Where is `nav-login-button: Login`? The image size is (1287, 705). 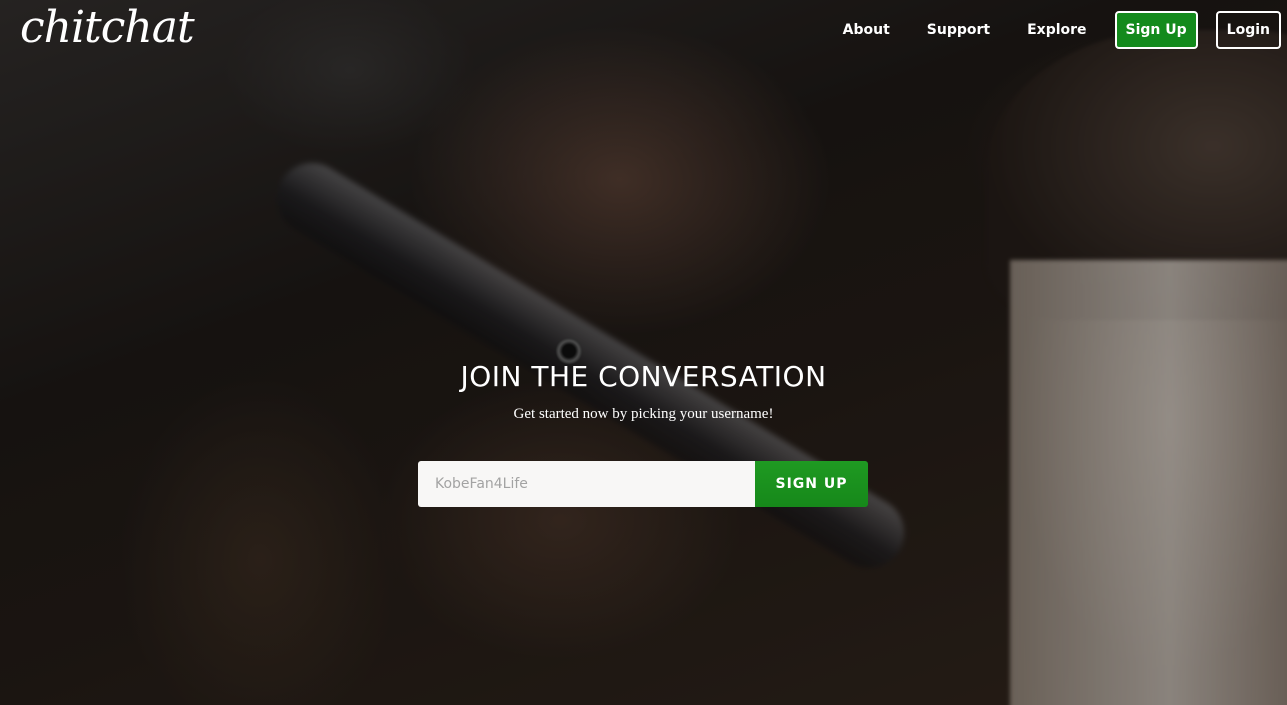
nav-login-button: Login is located at coordinates (1248, 30).